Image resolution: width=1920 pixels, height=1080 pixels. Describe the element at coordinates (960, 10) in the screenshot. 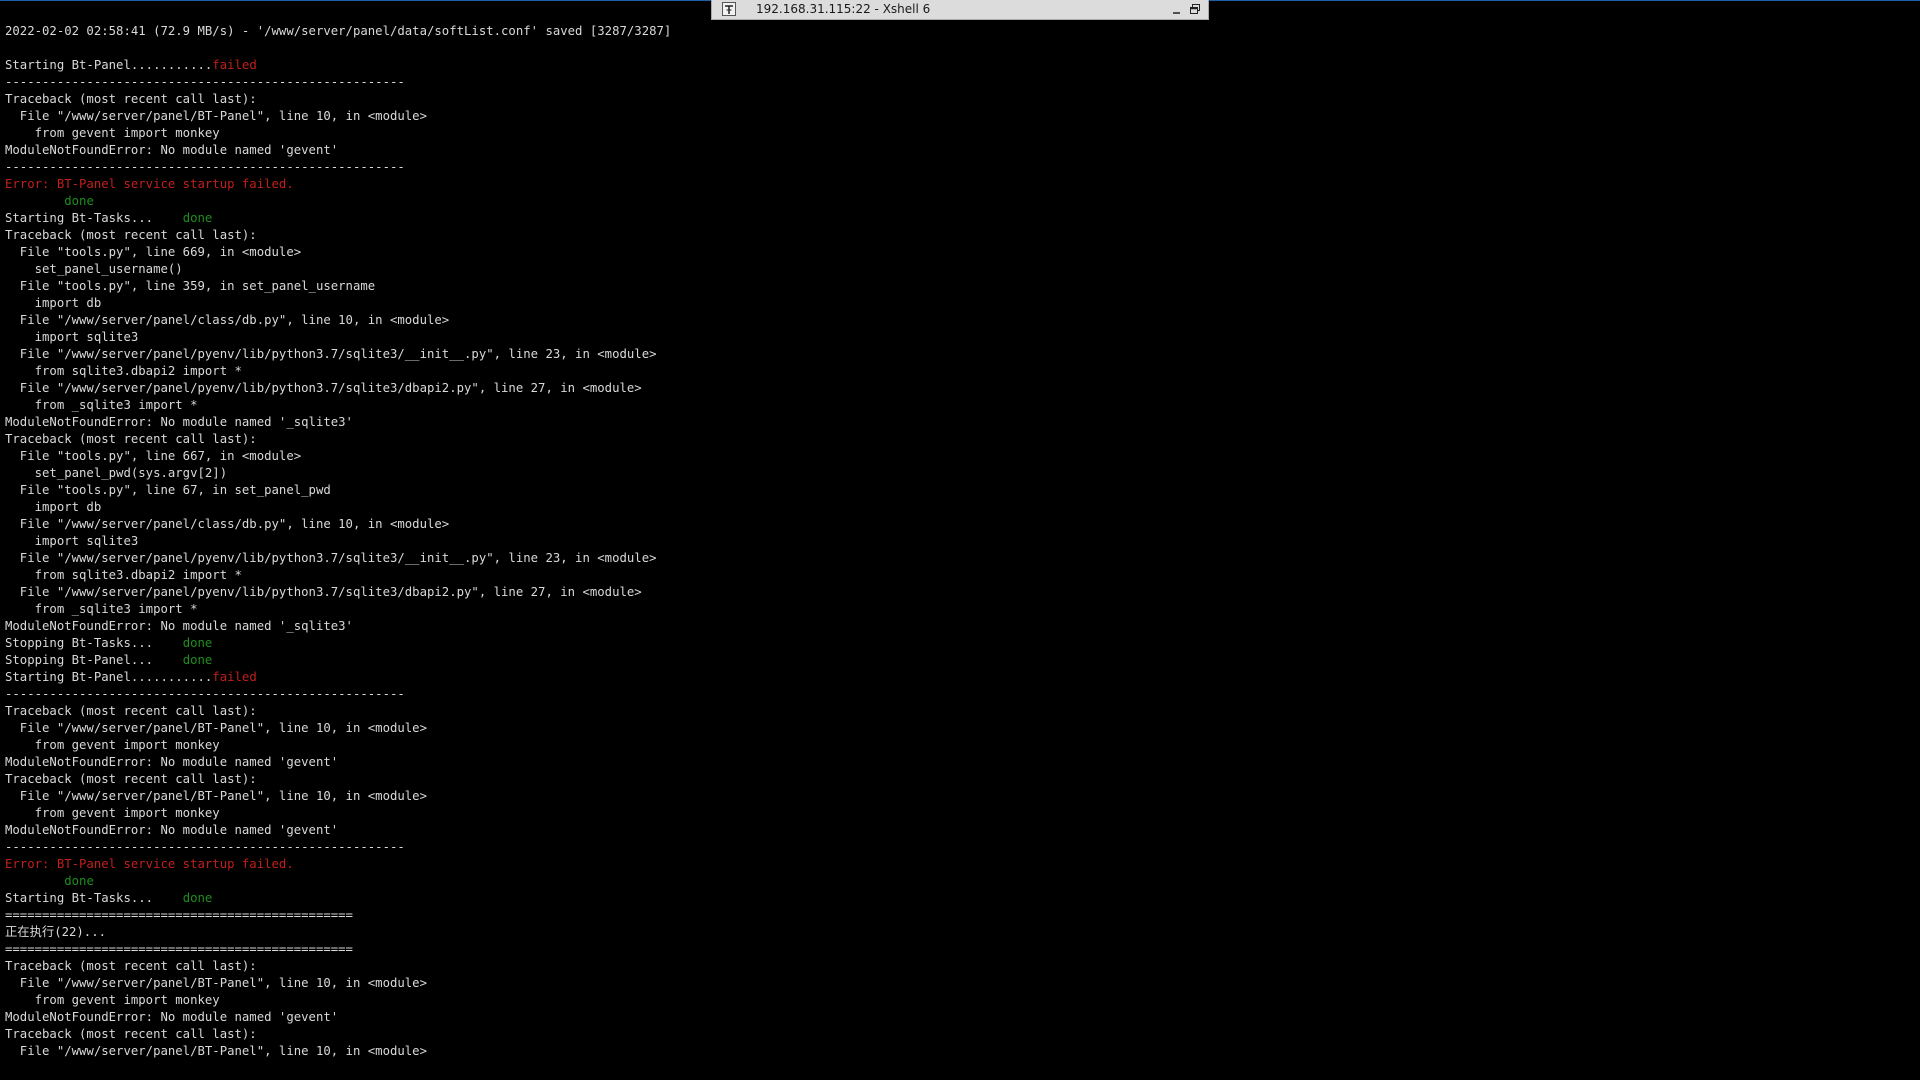

I see `xshell-title-tab: 192.168.31.115:22 - Xshell 6` at that location.